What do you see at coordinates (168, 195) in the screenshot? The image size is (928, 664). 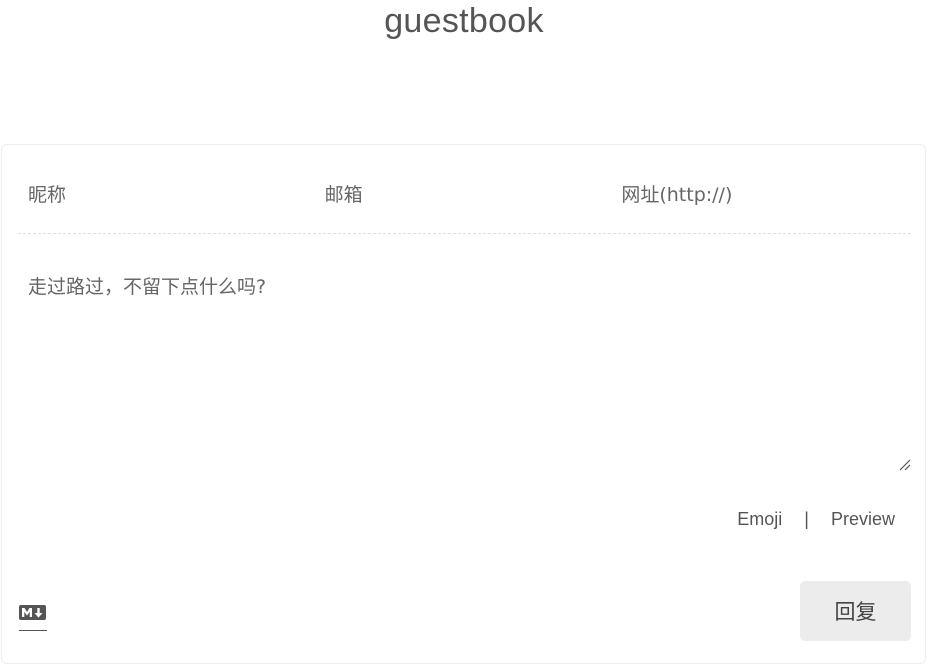 I see `nickname-input` at bounding box center [168, 195].